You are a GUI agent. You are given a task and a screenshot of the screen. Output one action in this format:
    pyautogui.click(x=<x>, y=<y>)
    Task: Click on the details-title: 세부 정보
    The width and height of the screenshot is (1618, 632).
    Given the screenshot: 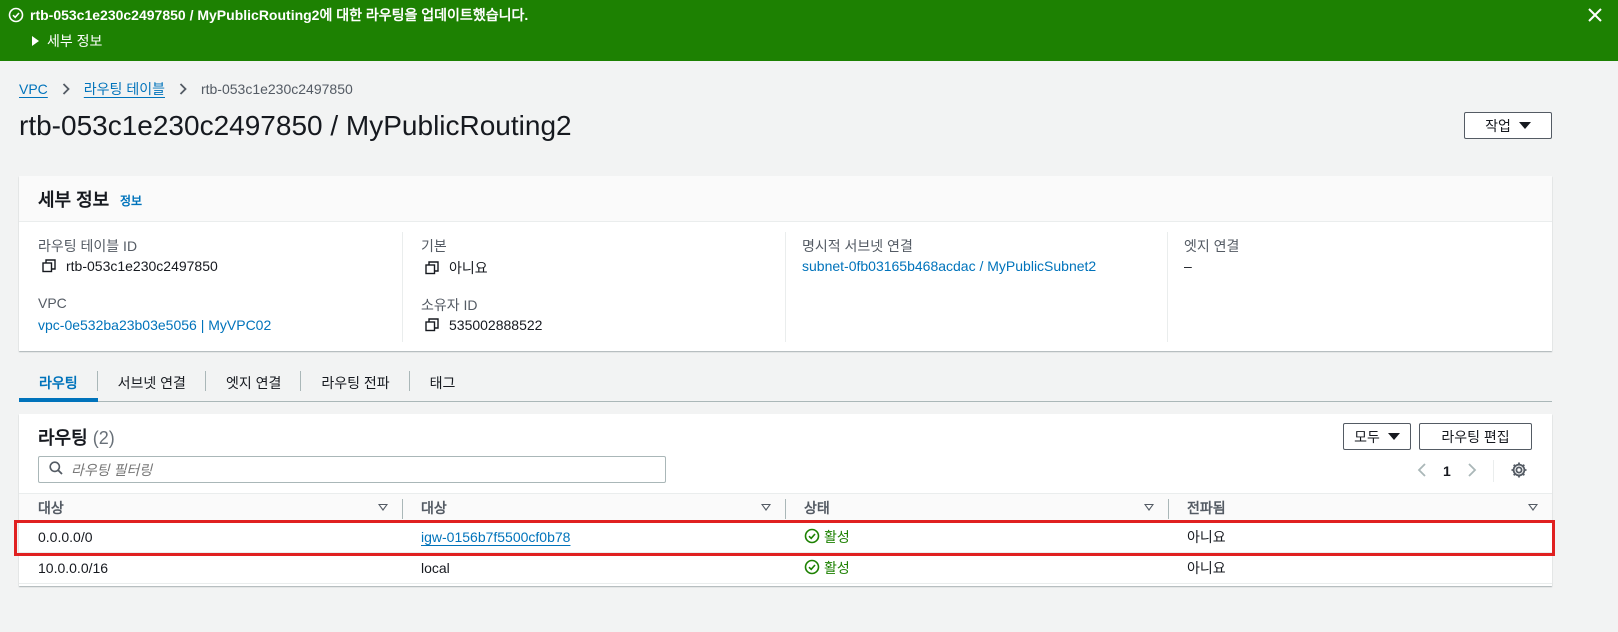 What is the action you would take?
    pyautogui.click(x=74, y=200)
    